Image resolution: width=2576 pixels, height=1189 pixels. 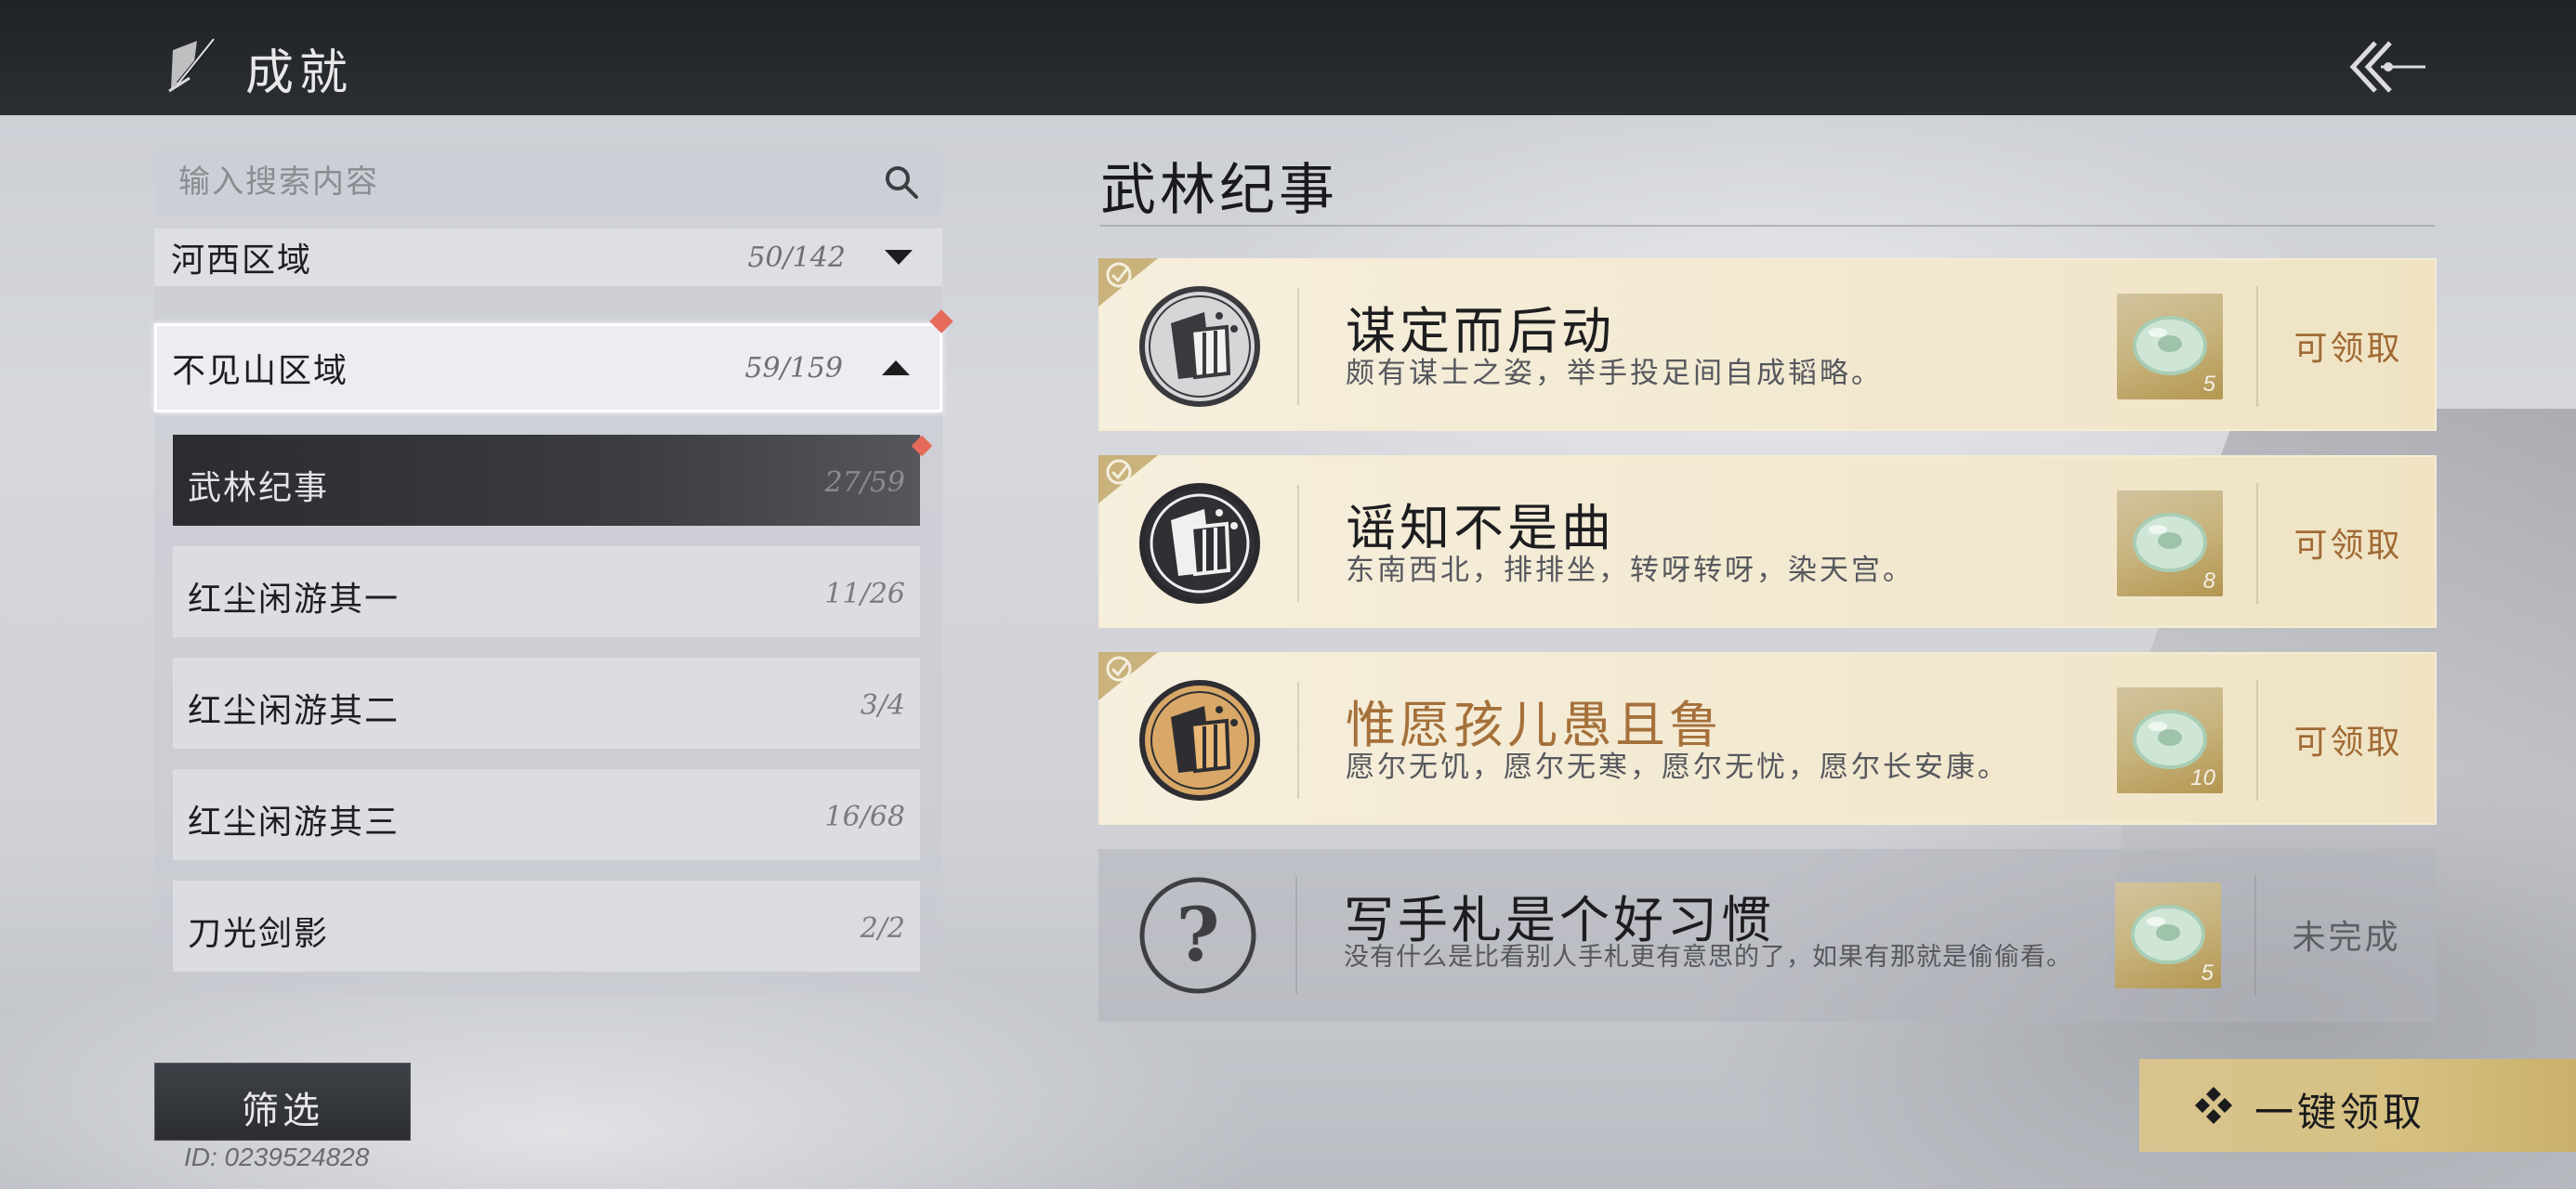 What do you see at coordinates (299, 73) in the screenshot?
I see `page-title: 成就` at bounding box center [299, 73].